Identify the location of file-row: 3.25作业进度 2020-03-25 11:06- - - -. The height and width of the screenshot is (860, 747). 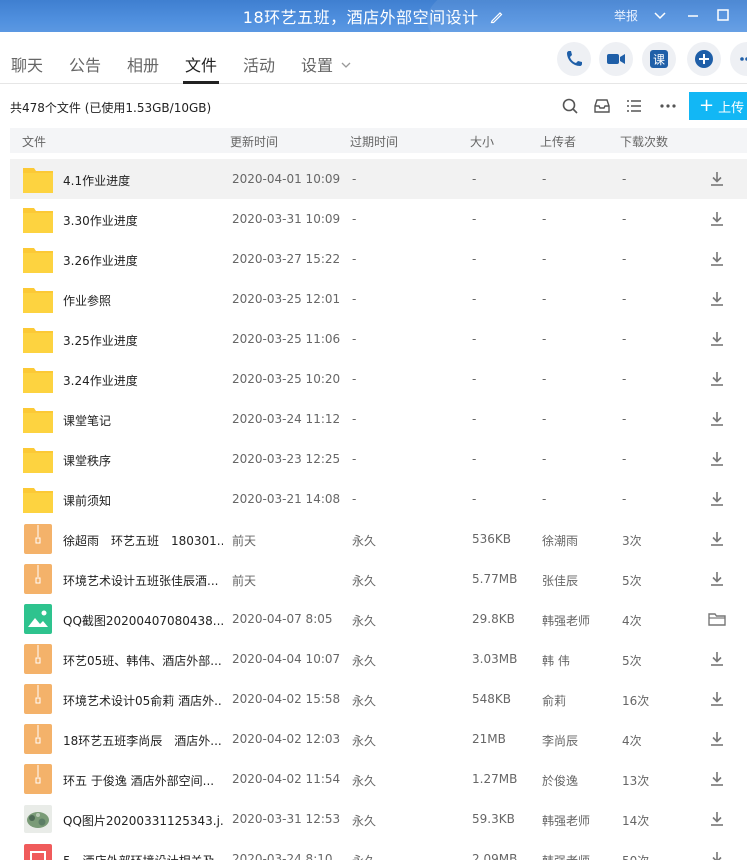
(378, 339).